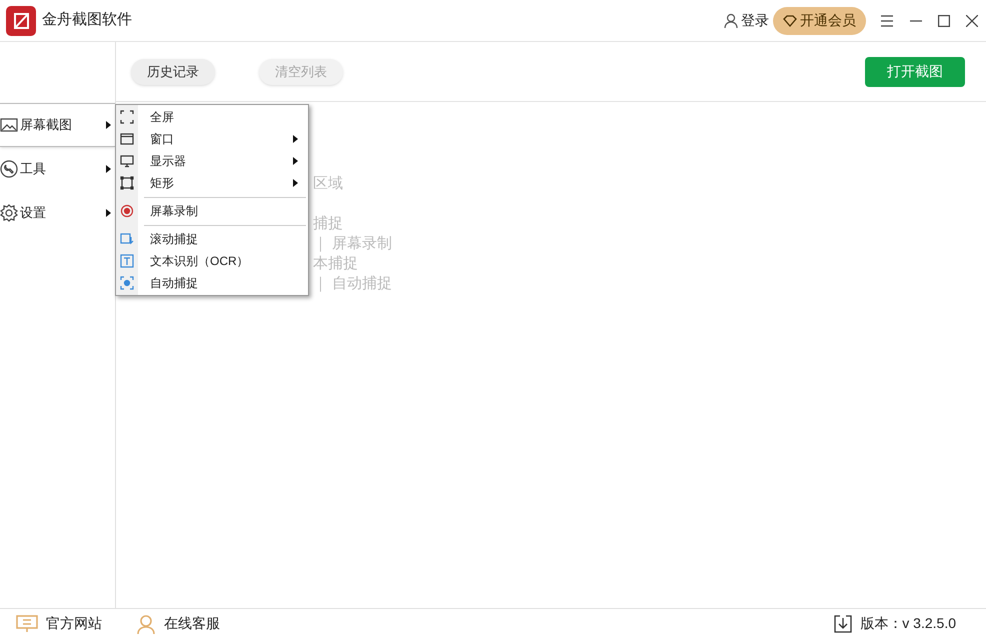 This screenshot has width=986, height=638. I want to click on close-icon, so click(972, 20).